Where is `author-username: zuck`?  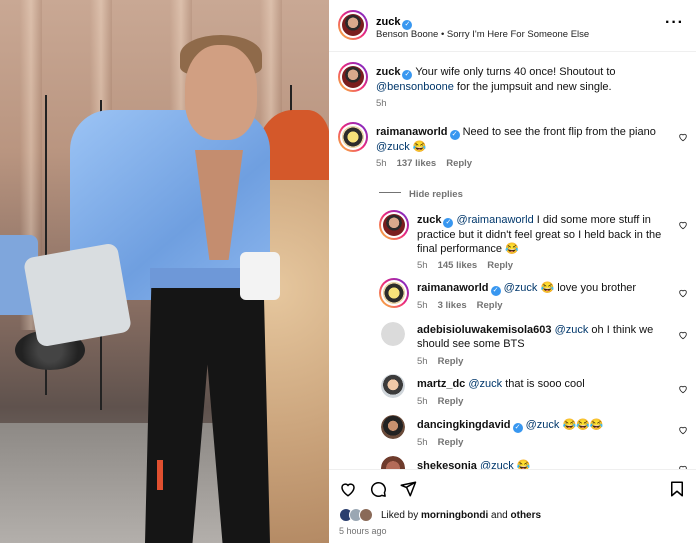
author-username: zuck is located at coordinates (388, 22).